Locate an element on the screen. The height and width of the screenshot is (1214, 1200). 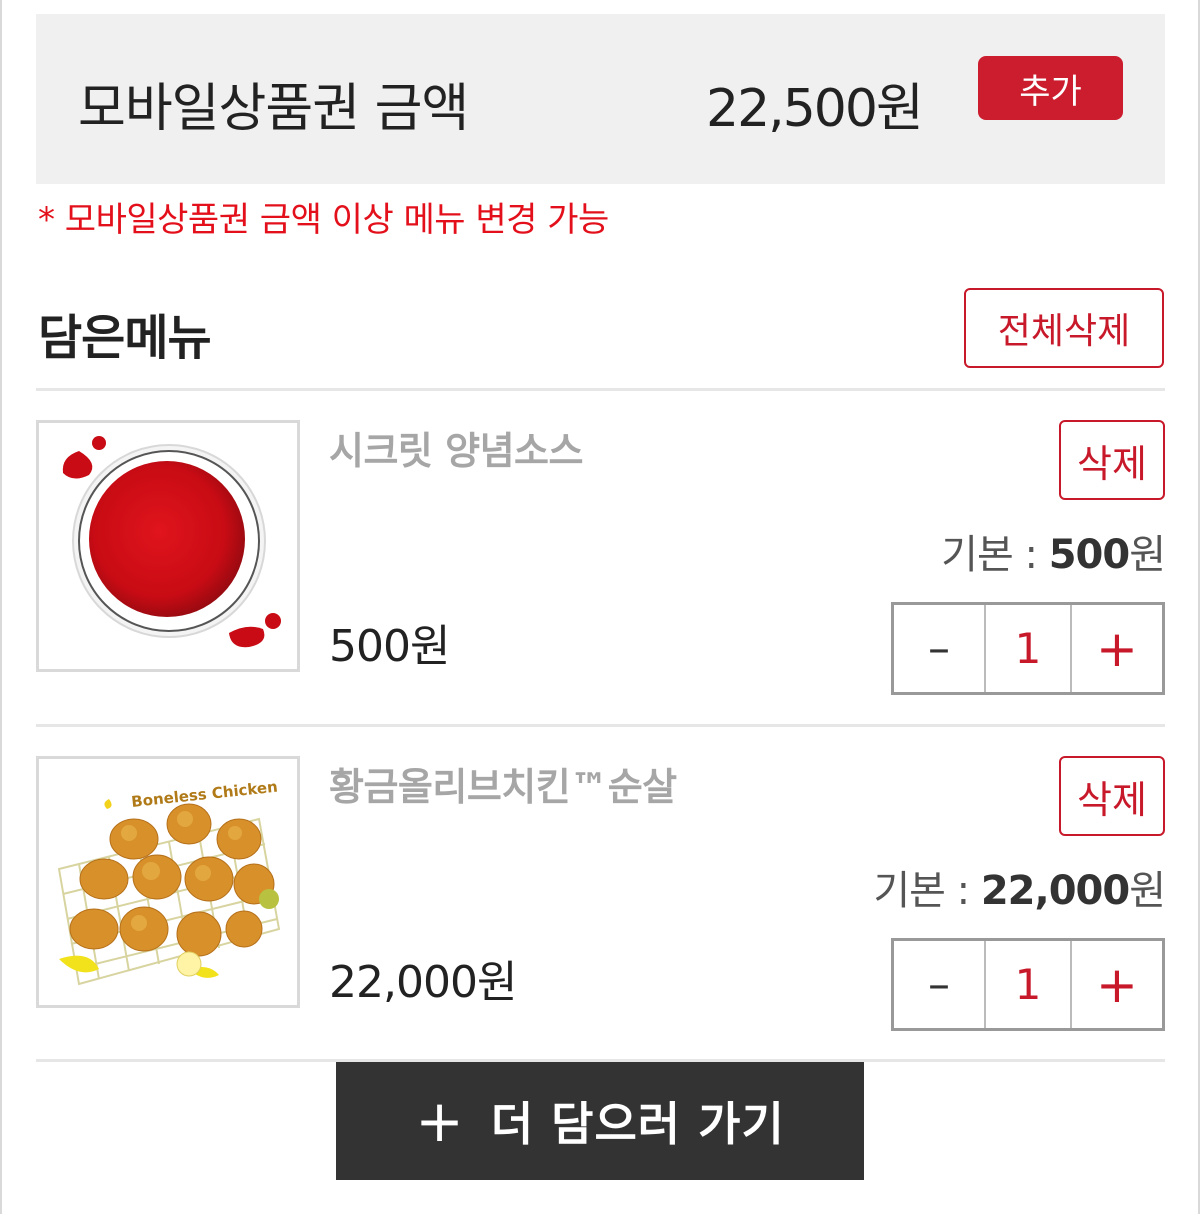
voucher-notice: * 모바일상품권 금액 이상 메뉴 변경 가능 is located at coordinates (323, 220).